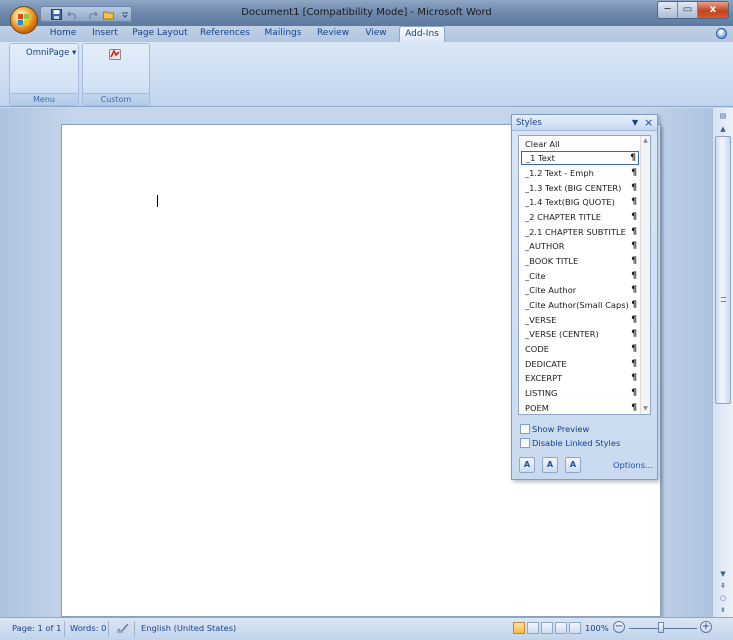 This screenshot has height=640, width=733. I want to click on tab-references: References, so click(225, 34).